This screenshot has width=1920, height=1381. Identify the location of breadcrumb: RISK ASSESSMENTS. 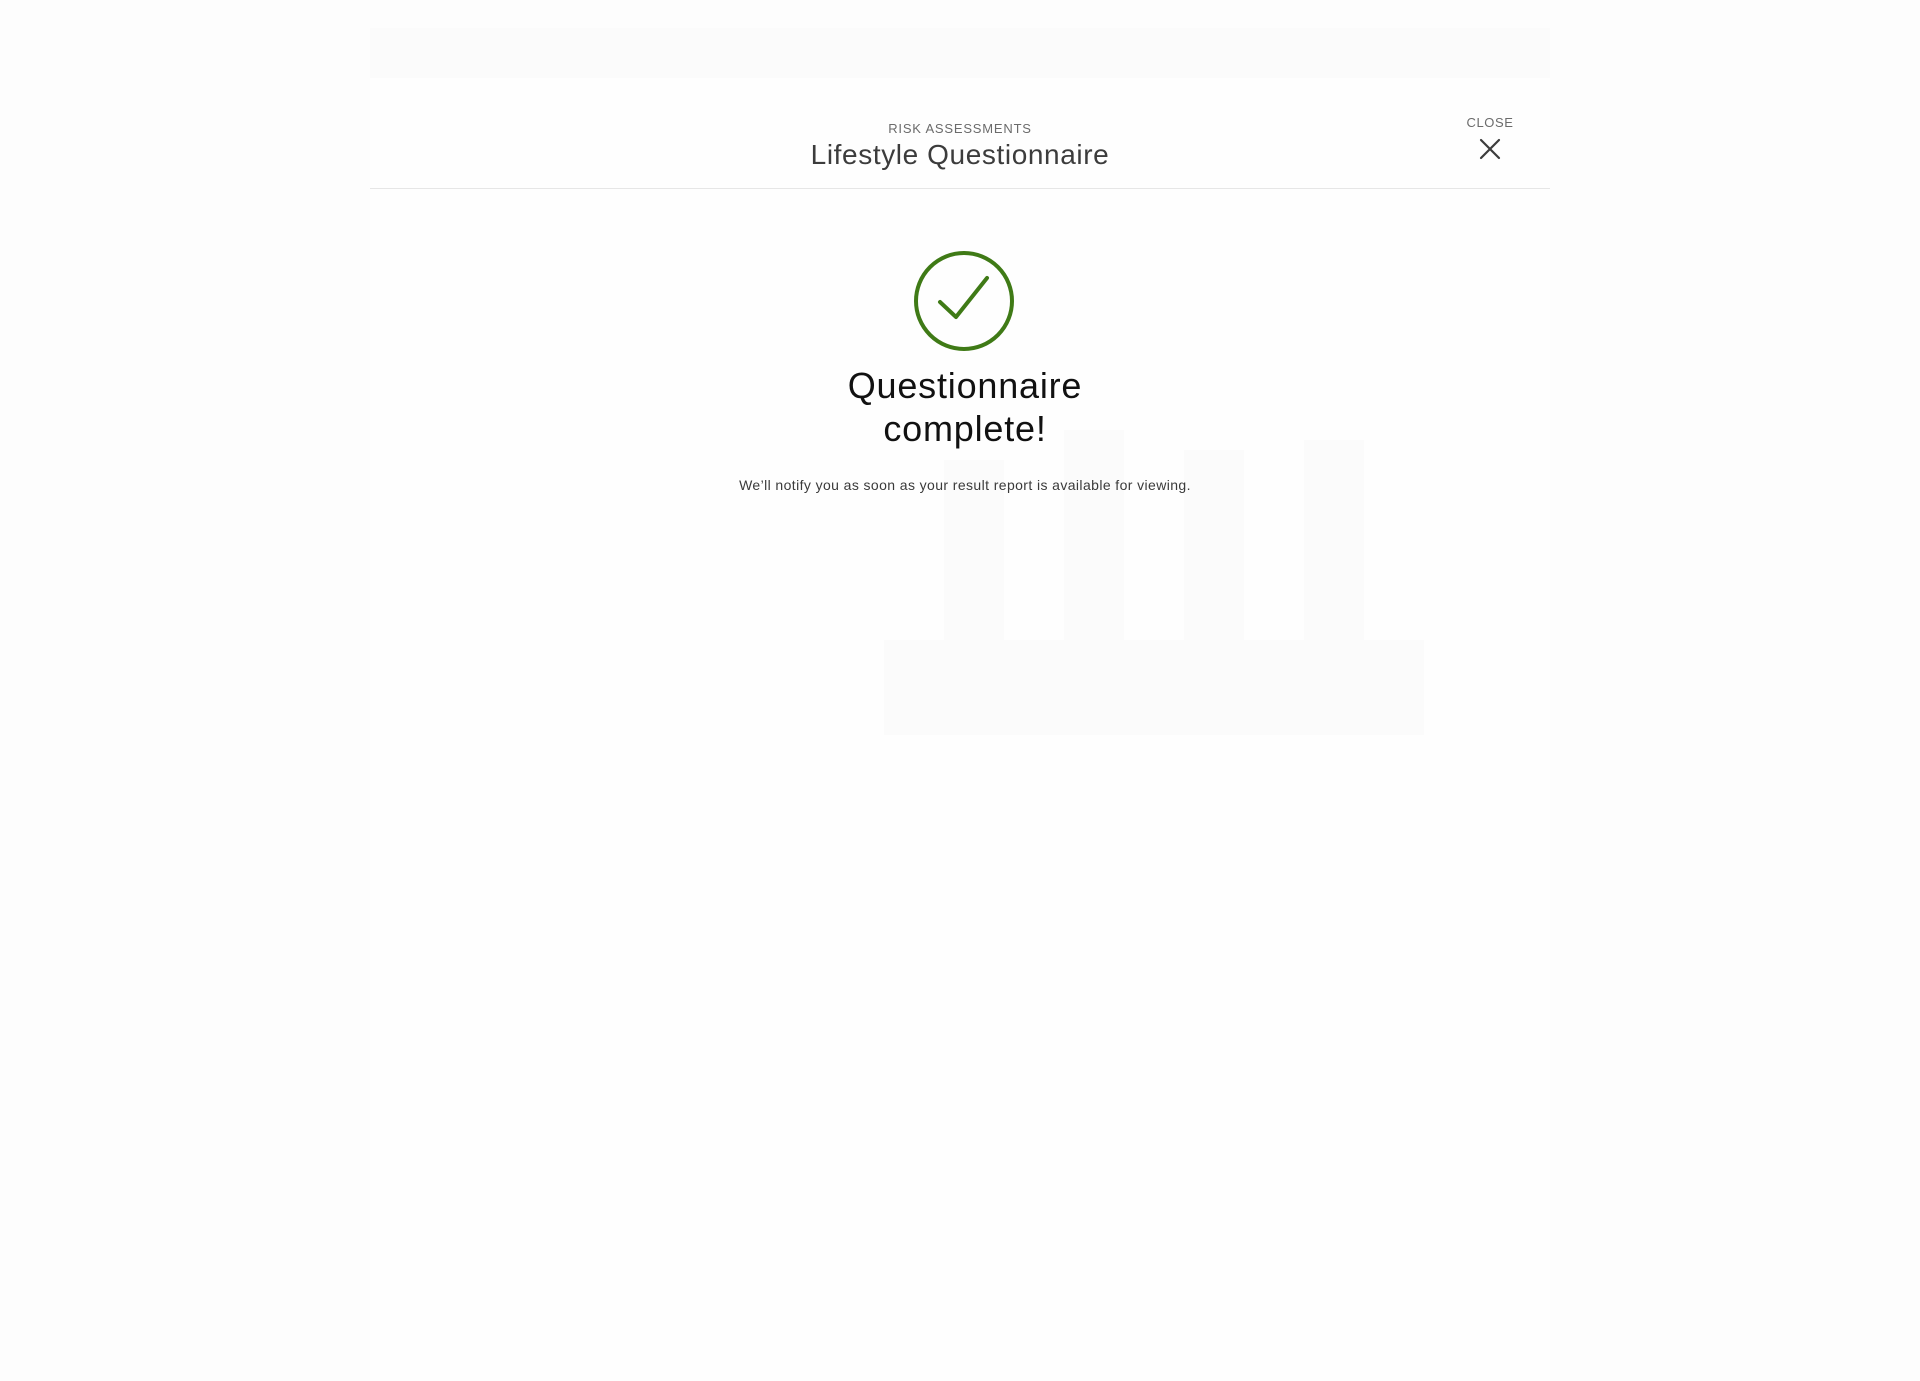
(960, 128).